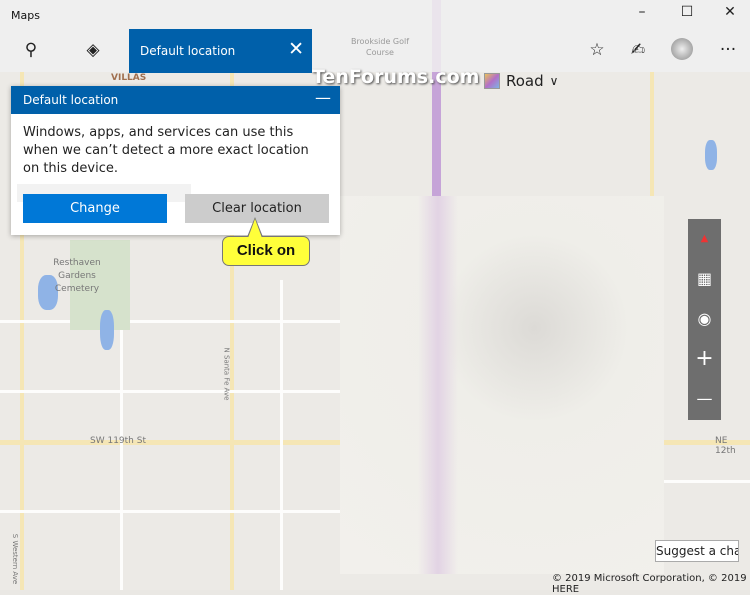  What do you see at coordinates (642, 15) in the screenshot?
I see `minimize-button: –` at bounding box center [642, 15].